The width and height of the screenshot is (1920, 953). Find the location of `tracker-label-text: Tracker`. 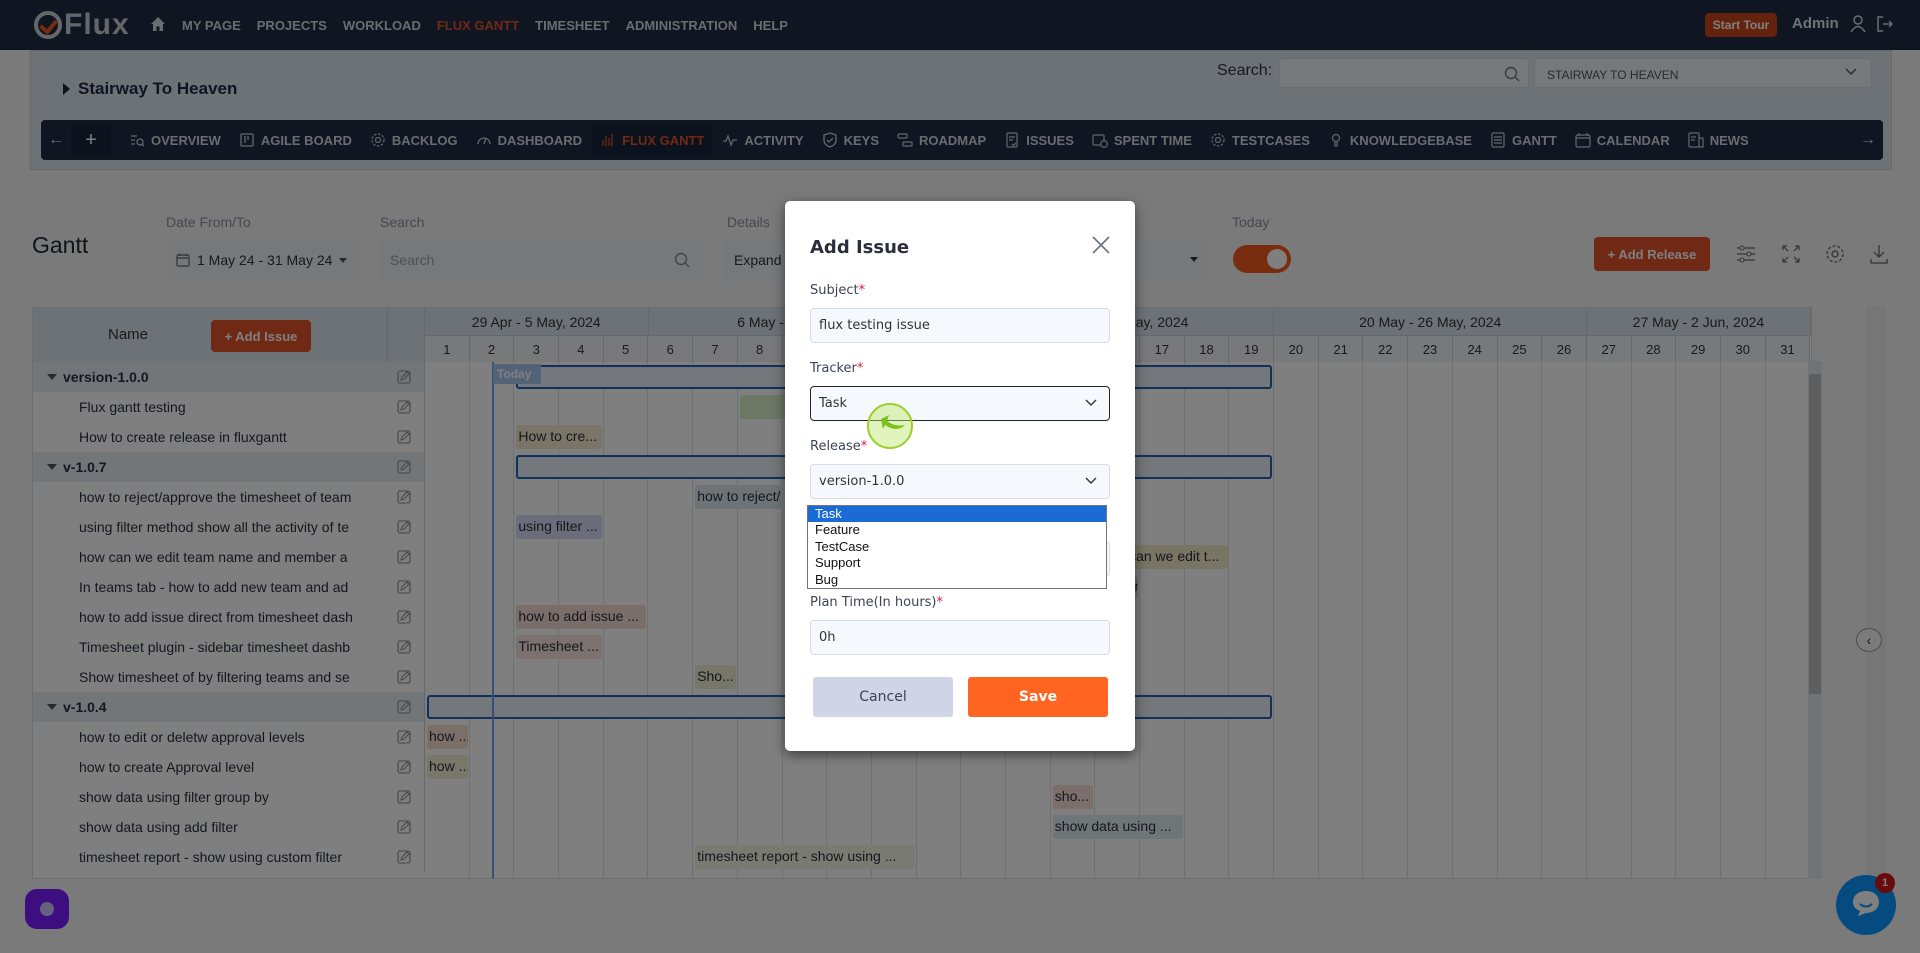

tracker-label-text: Tracker is located at coordinates (833, 368).